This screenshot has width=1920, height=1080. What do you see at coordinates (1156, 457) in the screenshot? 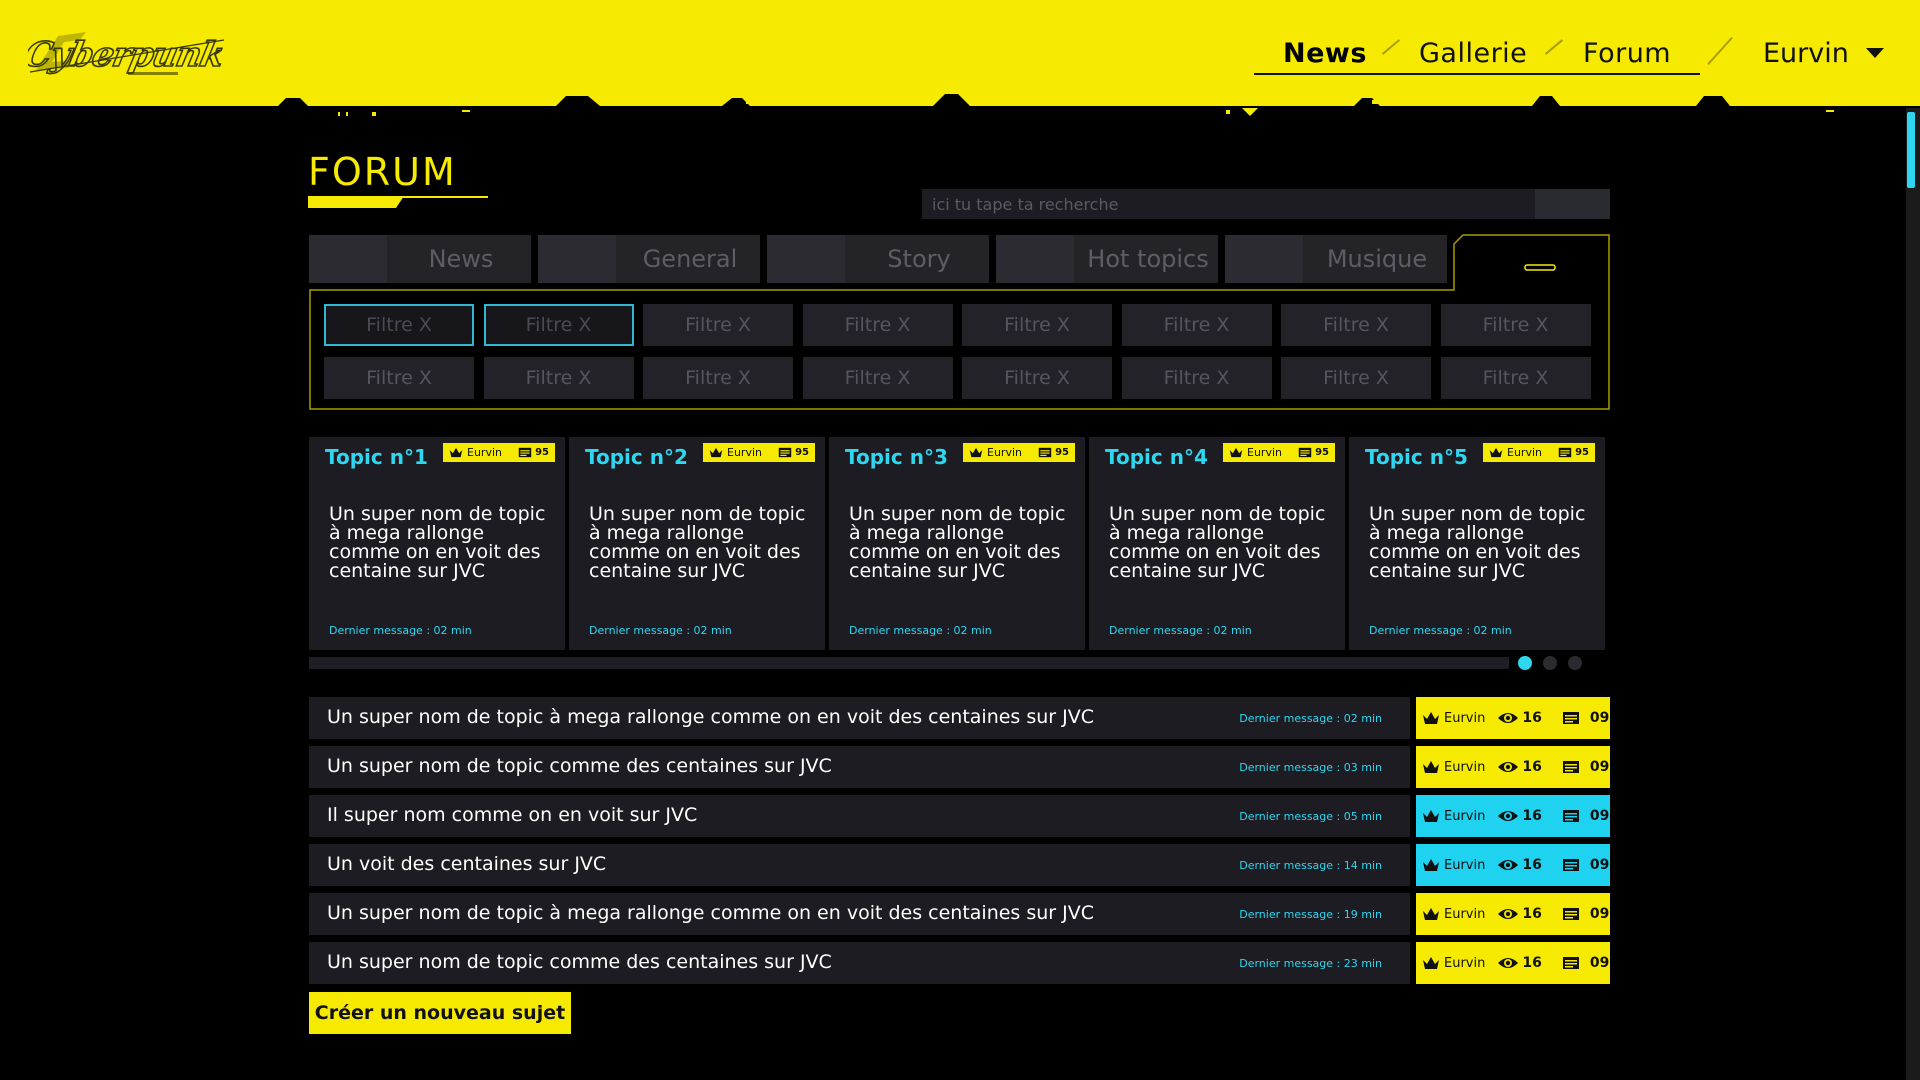
I see `card-title: Topic n°4` at bounding box center [1156, 457].